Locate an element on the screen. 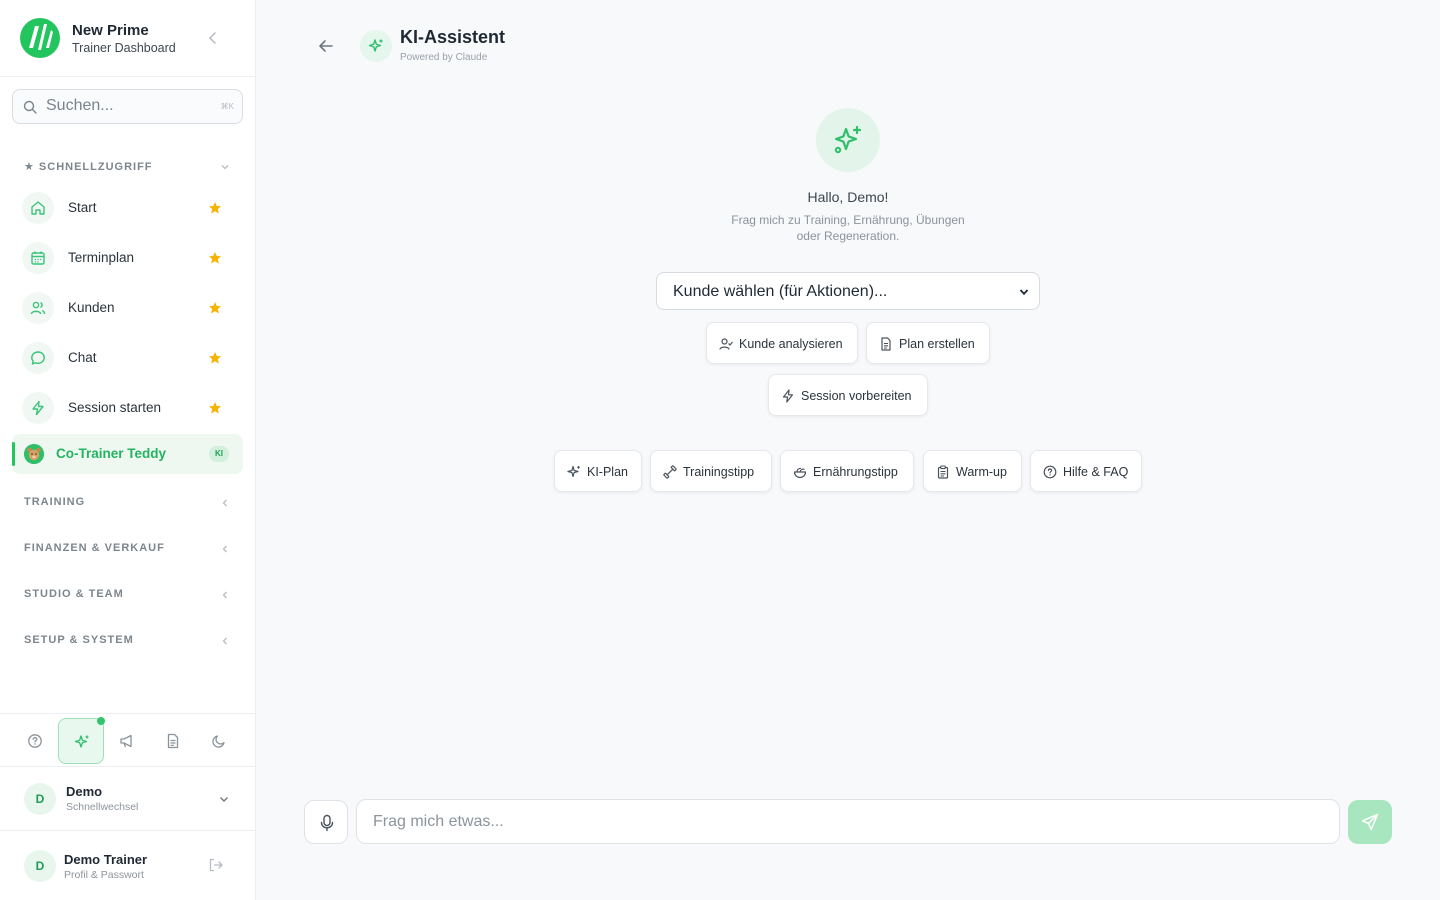 Image resolution: width=1440 pixels, height=900 pixels. analyze-client-button: Kunde analysieren is located at coordinates (782, 343).